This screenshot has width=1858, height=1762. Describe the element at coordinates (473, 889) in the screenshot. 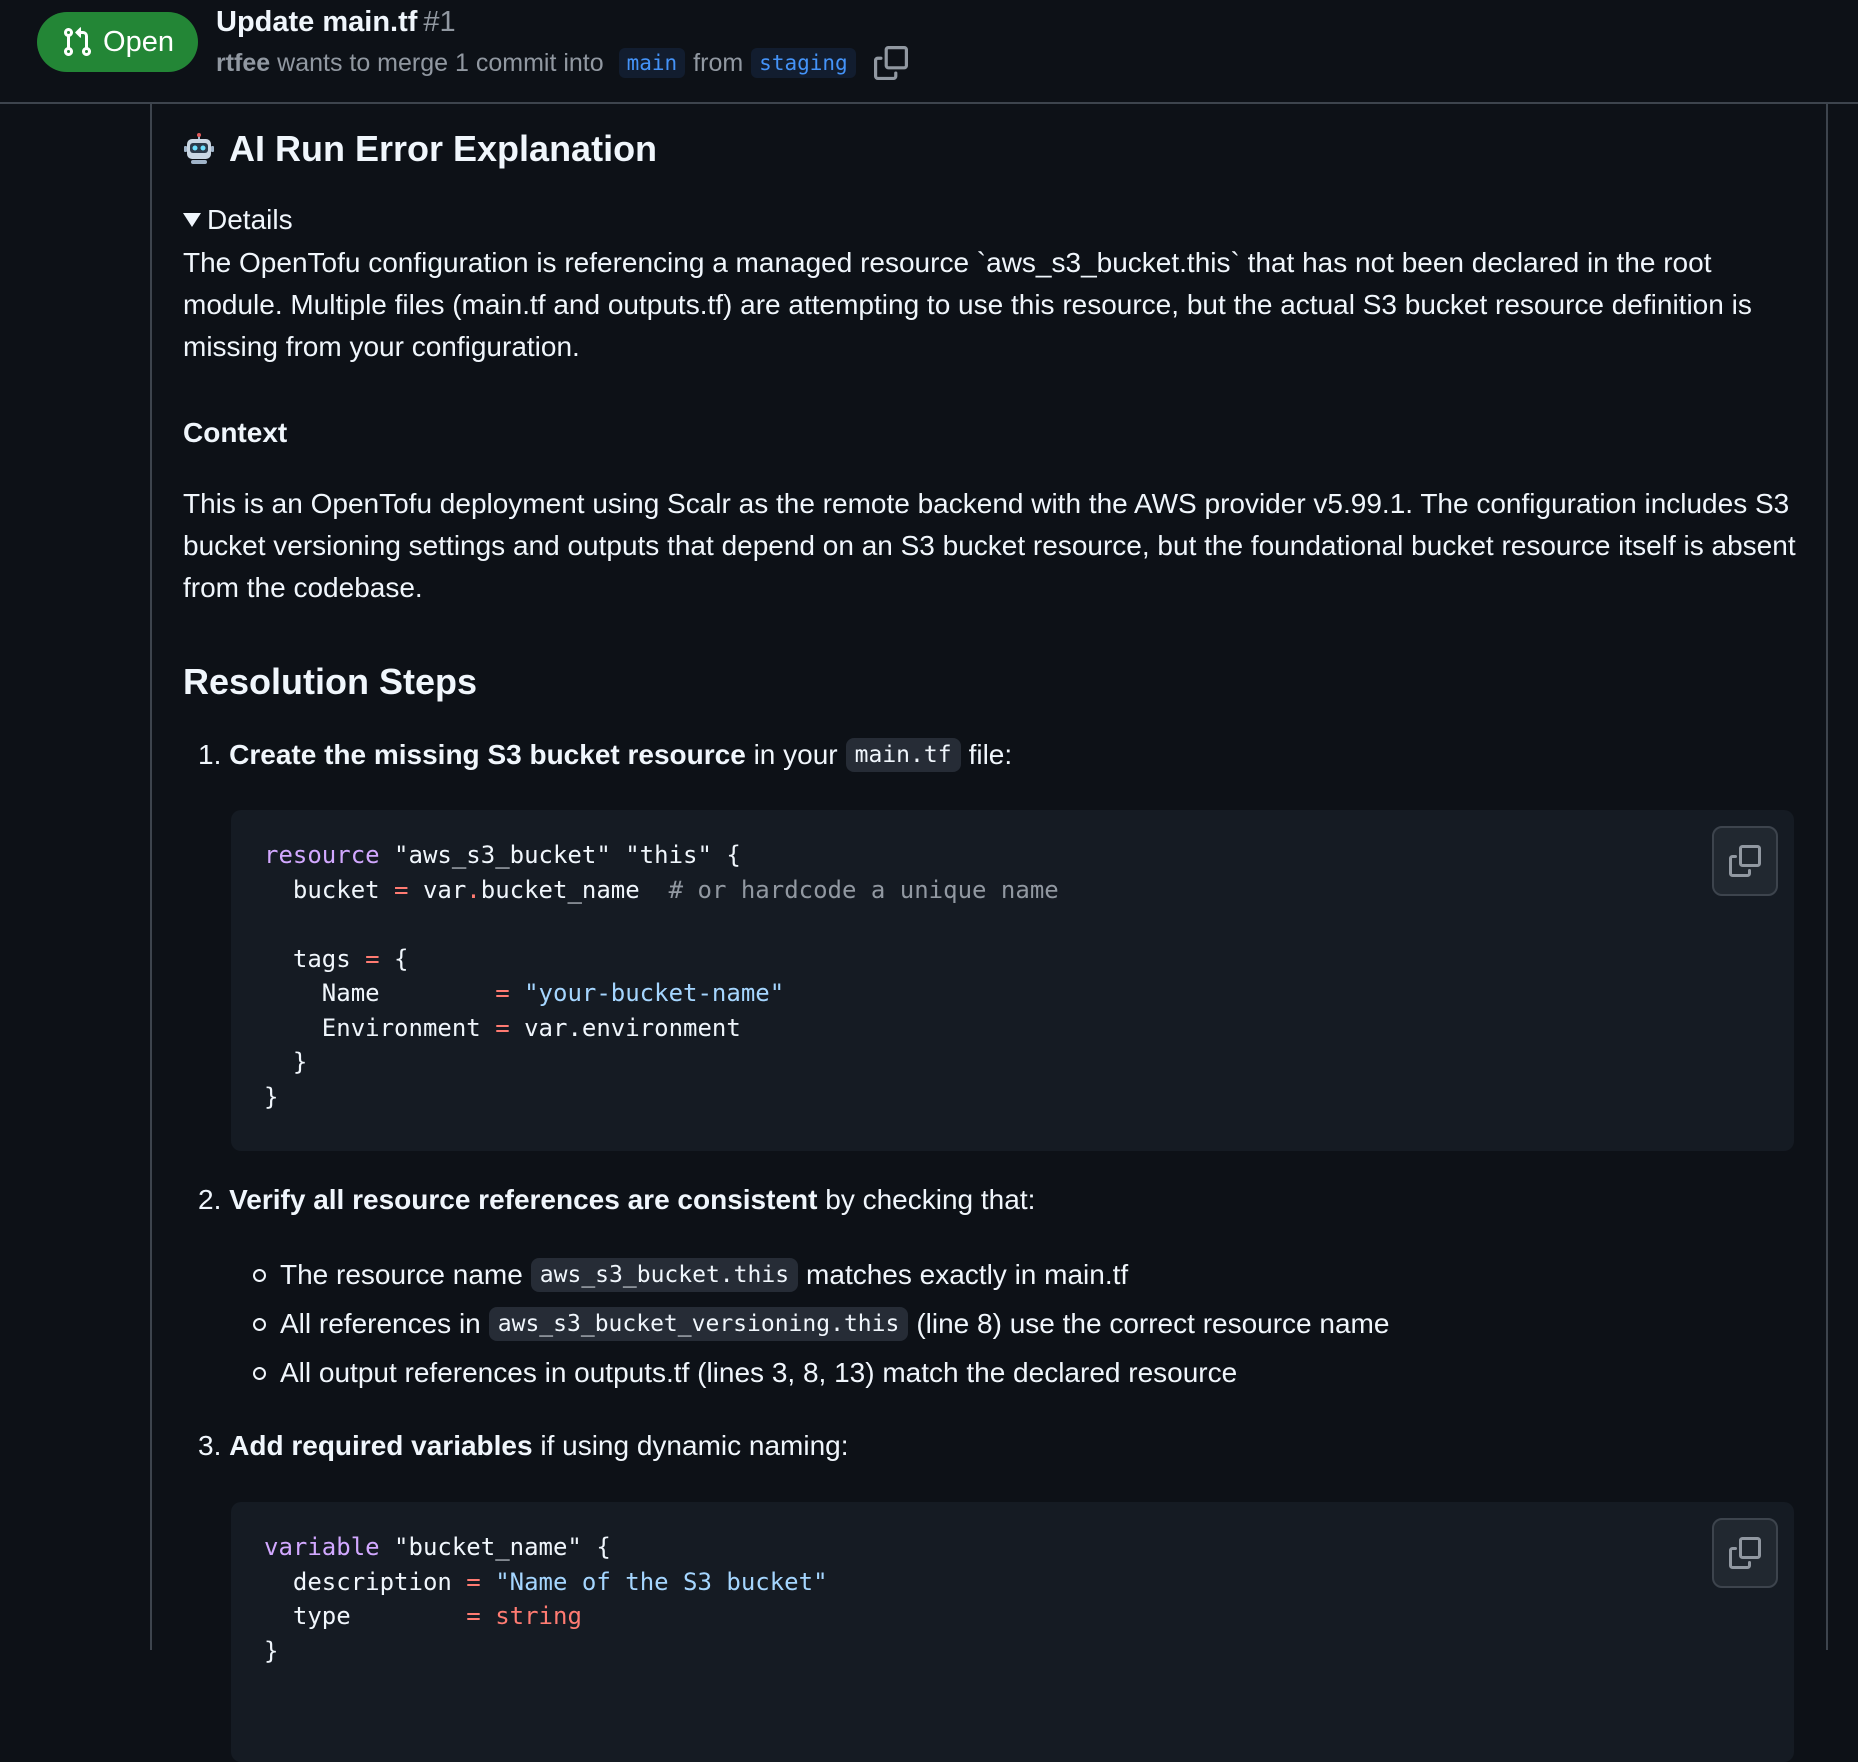

I see `code-token: .` at that location.